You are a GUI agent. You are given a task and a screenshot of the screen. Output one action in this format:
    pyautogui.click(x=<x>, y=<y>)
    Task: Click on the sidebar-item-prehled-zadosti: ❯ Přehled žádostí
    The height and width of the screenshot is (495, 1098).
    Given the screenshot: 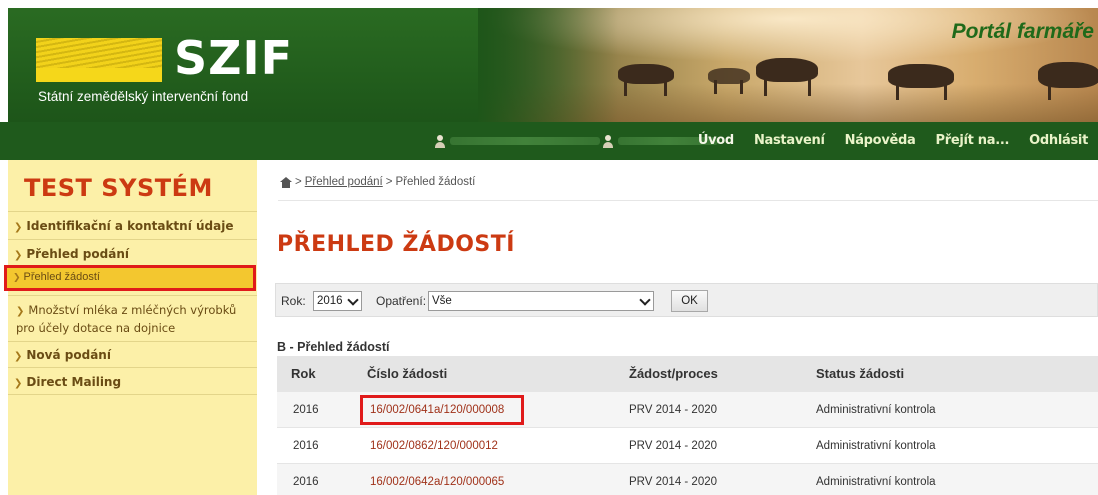 What is the action you would take?
    pyautogui.click(x=130, y=278)
    